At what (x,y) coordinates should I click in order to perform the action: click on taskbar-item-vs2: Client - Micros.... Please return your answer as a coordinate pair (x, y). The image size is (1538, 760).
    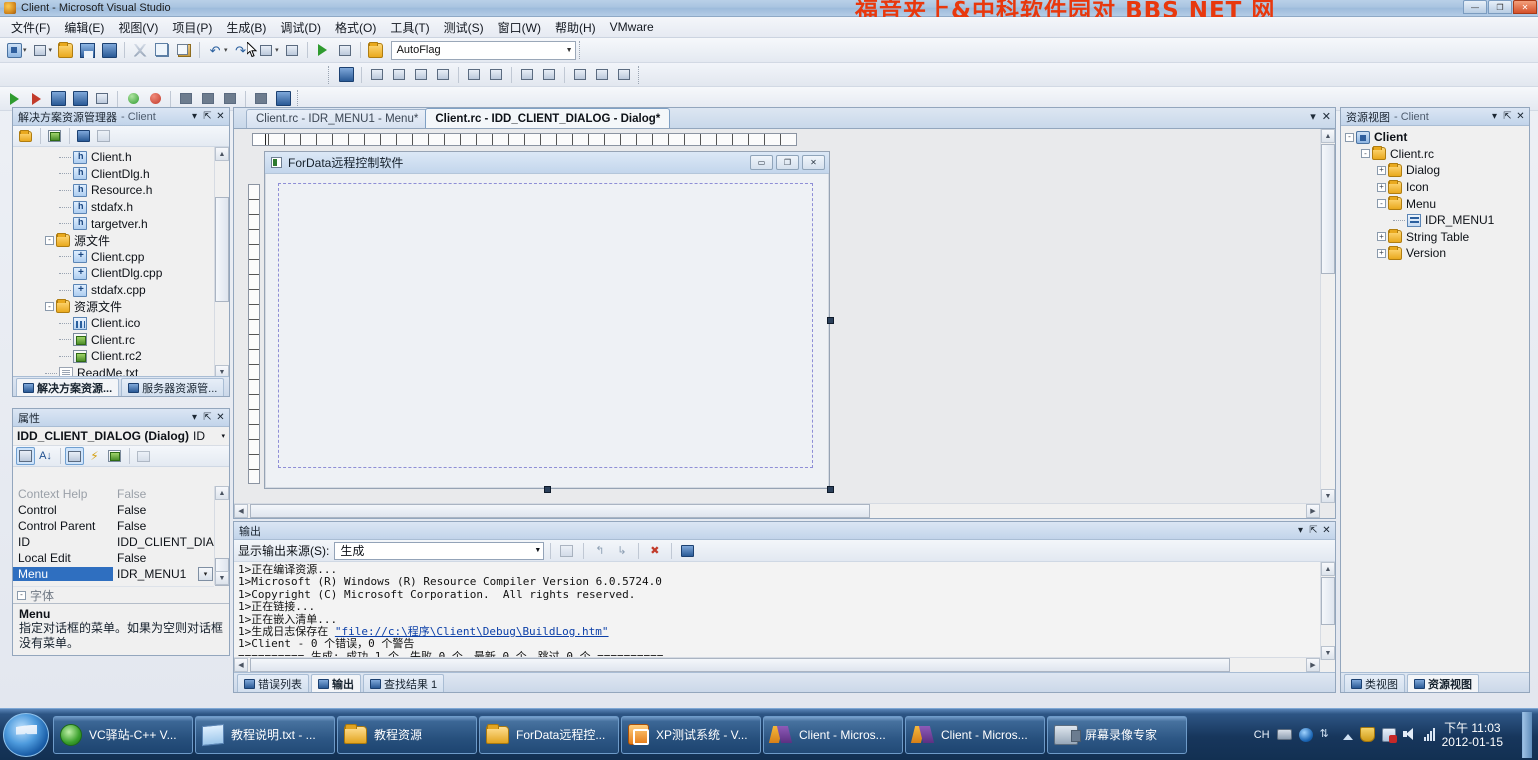
    Looking at the image, I should click on (975, 734).